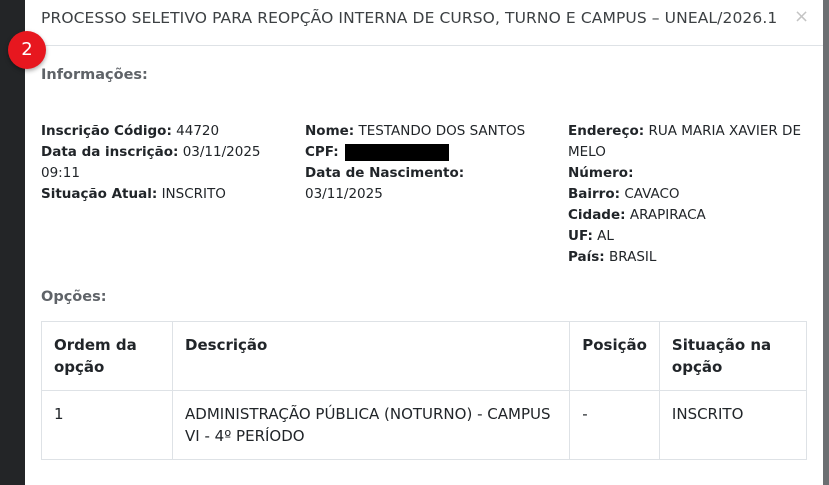  I want to click on inscricao-codigo: Inscrição Código: 44720, so click(130, 131).